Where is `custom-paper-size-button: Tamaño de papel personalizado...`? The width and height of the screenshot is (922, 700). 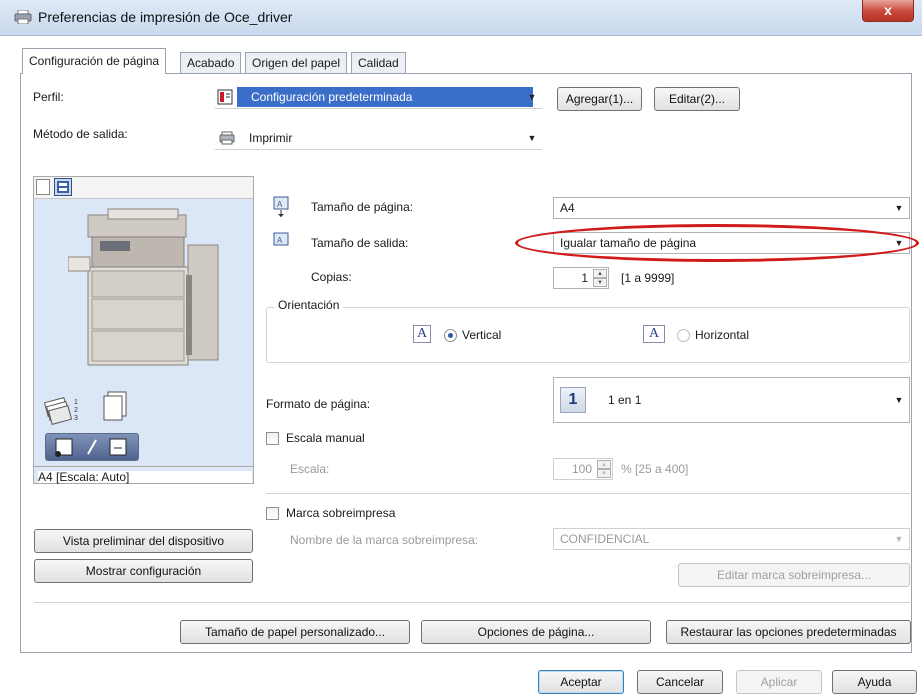 custom-paper-size-button: Tamaño de papel personalizado... is located at coordinates (295, 632).